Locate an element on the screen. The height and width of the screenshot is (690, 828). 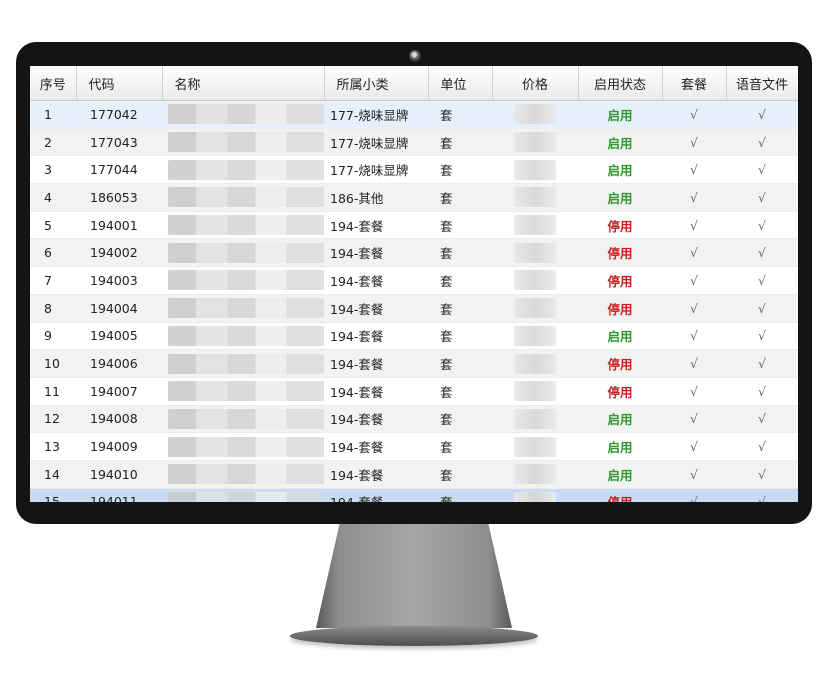
row-index: 8 is located at coordinates (53, 308).